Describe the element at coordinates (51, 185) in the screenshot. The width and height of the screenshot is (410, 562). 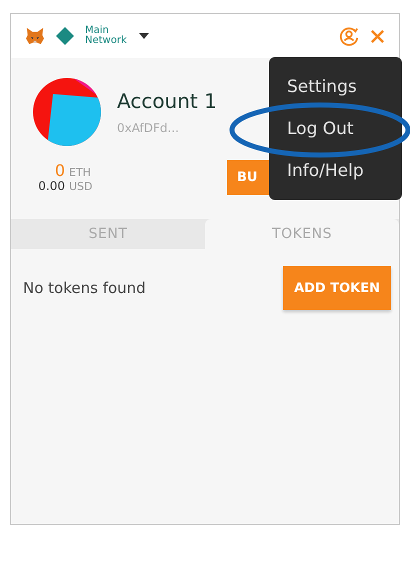
I see `usd-balance: 0.00` at that location.